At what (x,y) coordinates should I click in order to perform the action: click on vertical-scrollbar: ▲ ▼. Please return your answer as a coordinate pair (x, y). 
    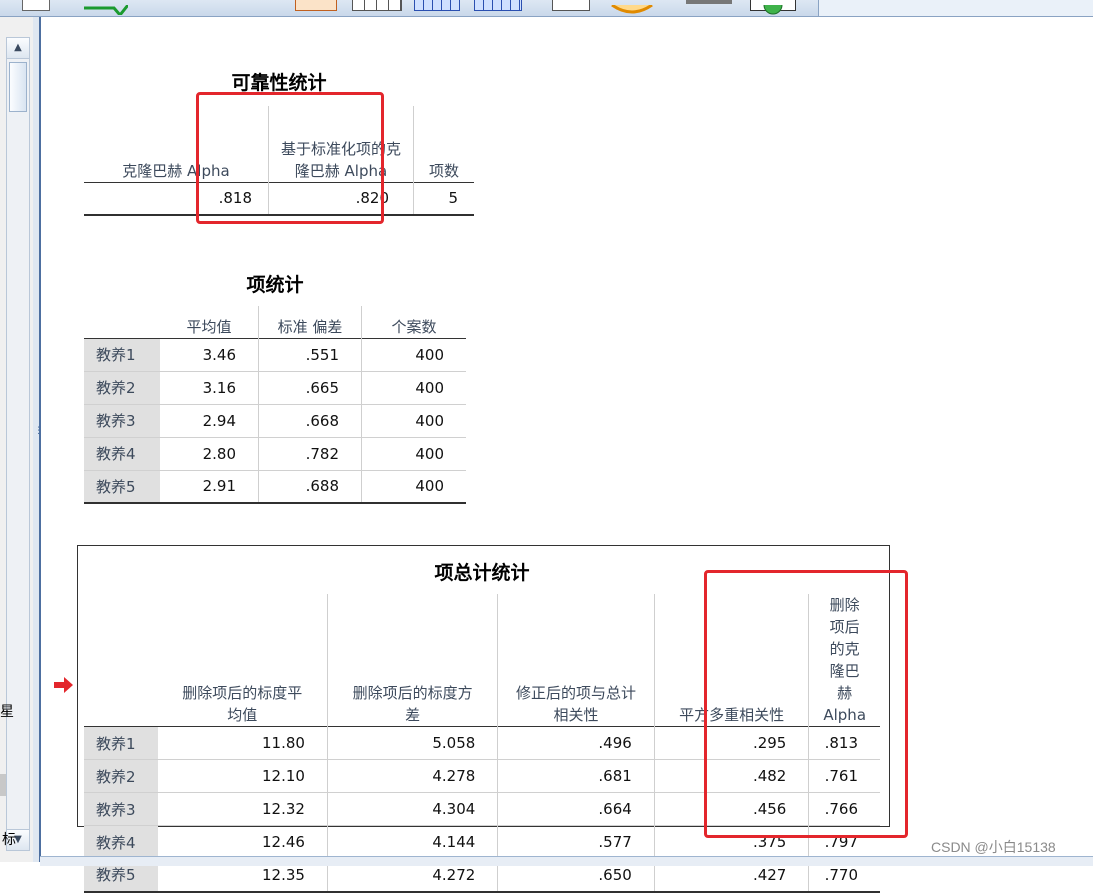
    Looking at the image, I should click on (18, 444).